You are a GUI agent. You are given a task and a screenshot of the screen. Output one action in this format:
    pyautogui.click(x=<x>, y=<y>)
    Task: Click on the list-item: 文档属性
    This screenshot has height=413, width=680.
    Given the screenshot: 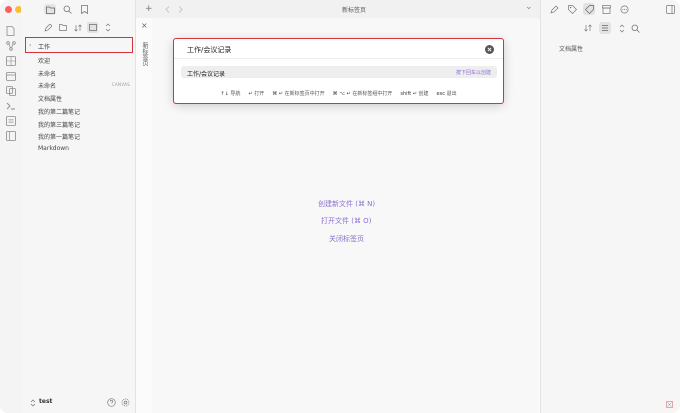 What is the action you would take?
    pyautogui.click(x=50, y=98)
    